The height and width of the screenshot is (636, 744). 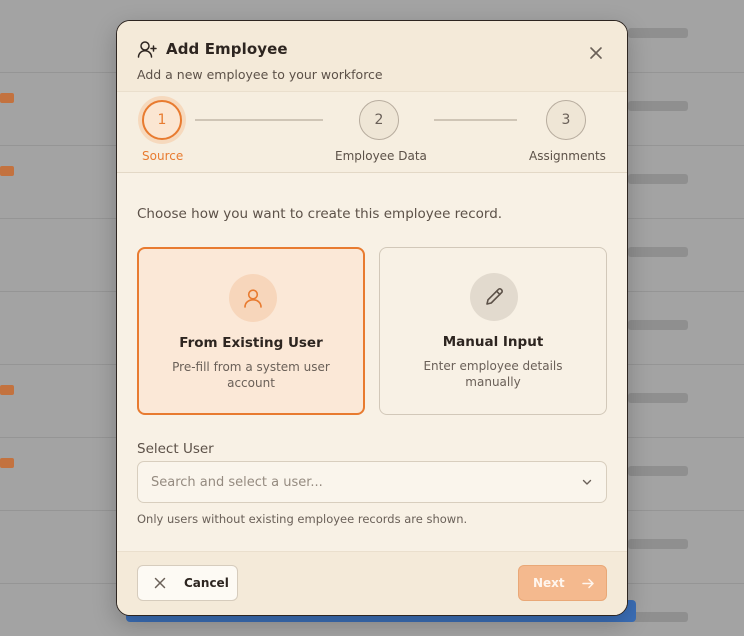 I want to click on option-description: Pre-fill from a system user account, so click(x=251, y=375).